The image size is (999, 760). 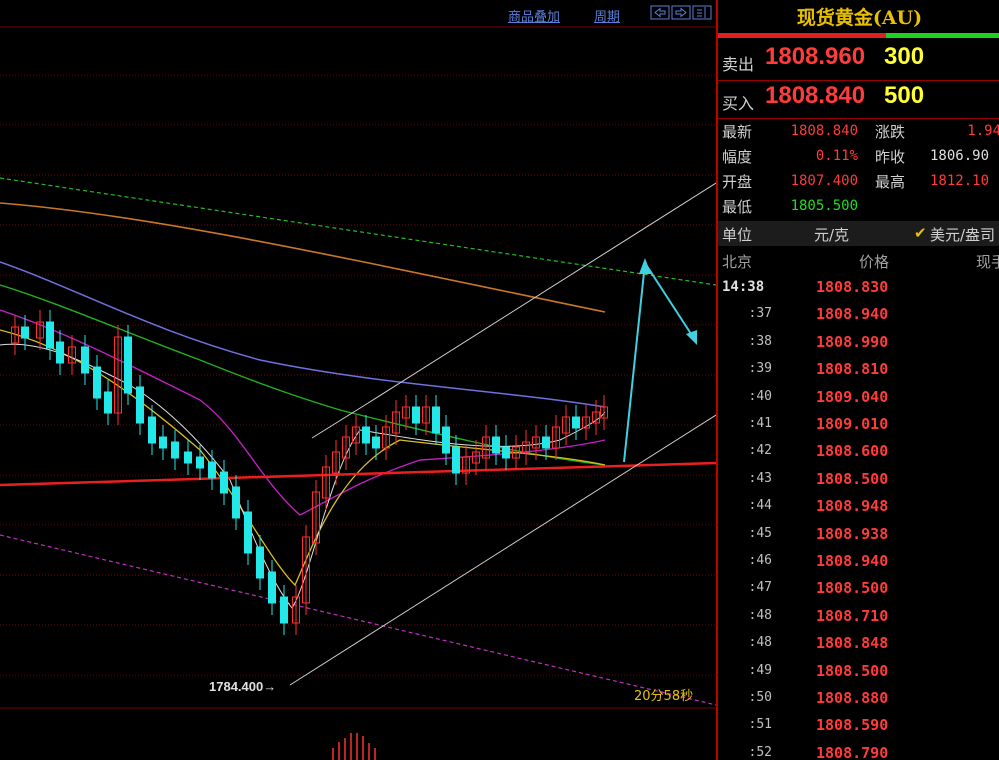 What do you see at coordinates (920, 233) in the screenshot?
I see `checkmark-icon: ✔` at bounding box center [920, 233].